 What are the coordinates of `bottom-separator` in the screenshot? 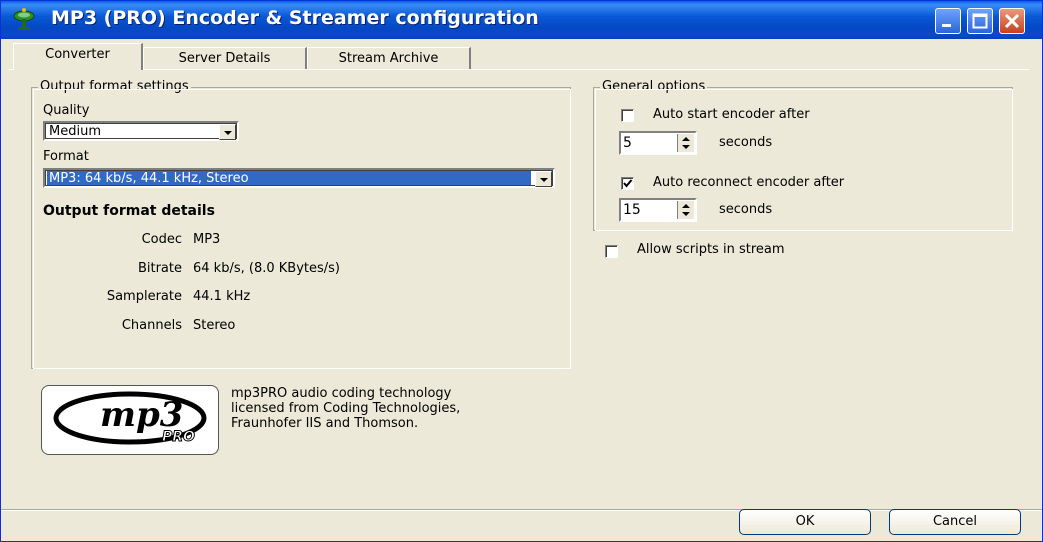 It's located at (521, 510).